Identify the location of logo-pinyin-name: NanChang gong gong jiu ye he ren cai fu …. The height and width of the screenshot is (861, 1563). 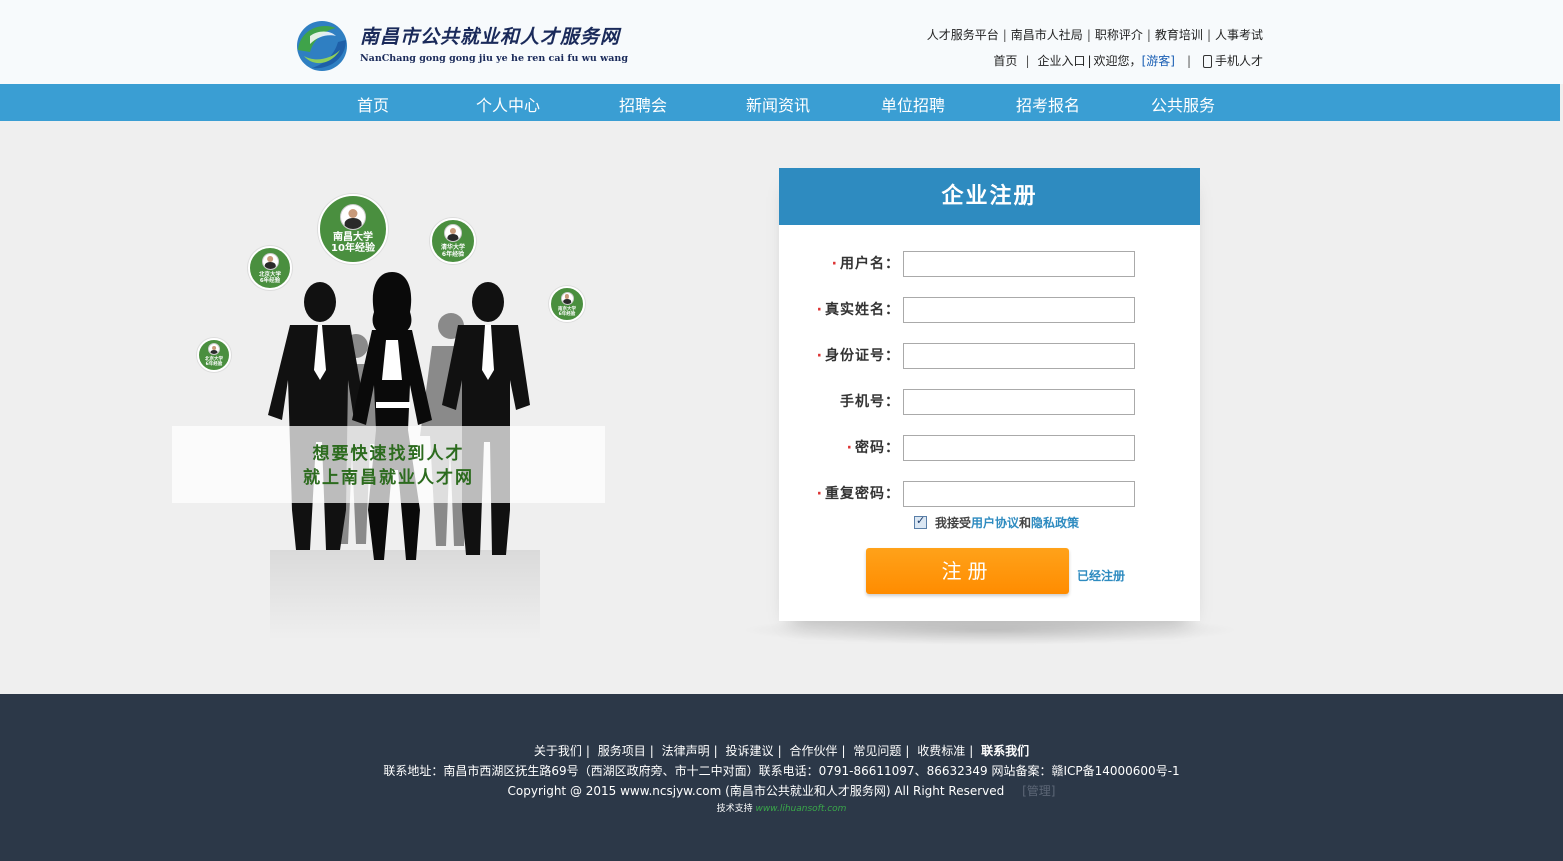
(494, 58).